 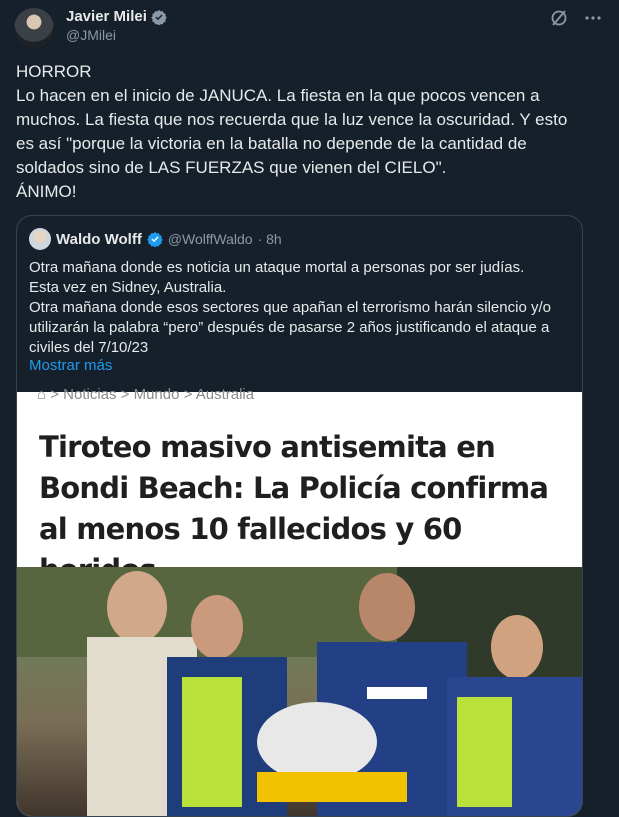 What do you see at coordinates (210, 239) in the screenshot?
I see `quote-author-handle: @WolffWaldo` at bounding box center [210, 239].